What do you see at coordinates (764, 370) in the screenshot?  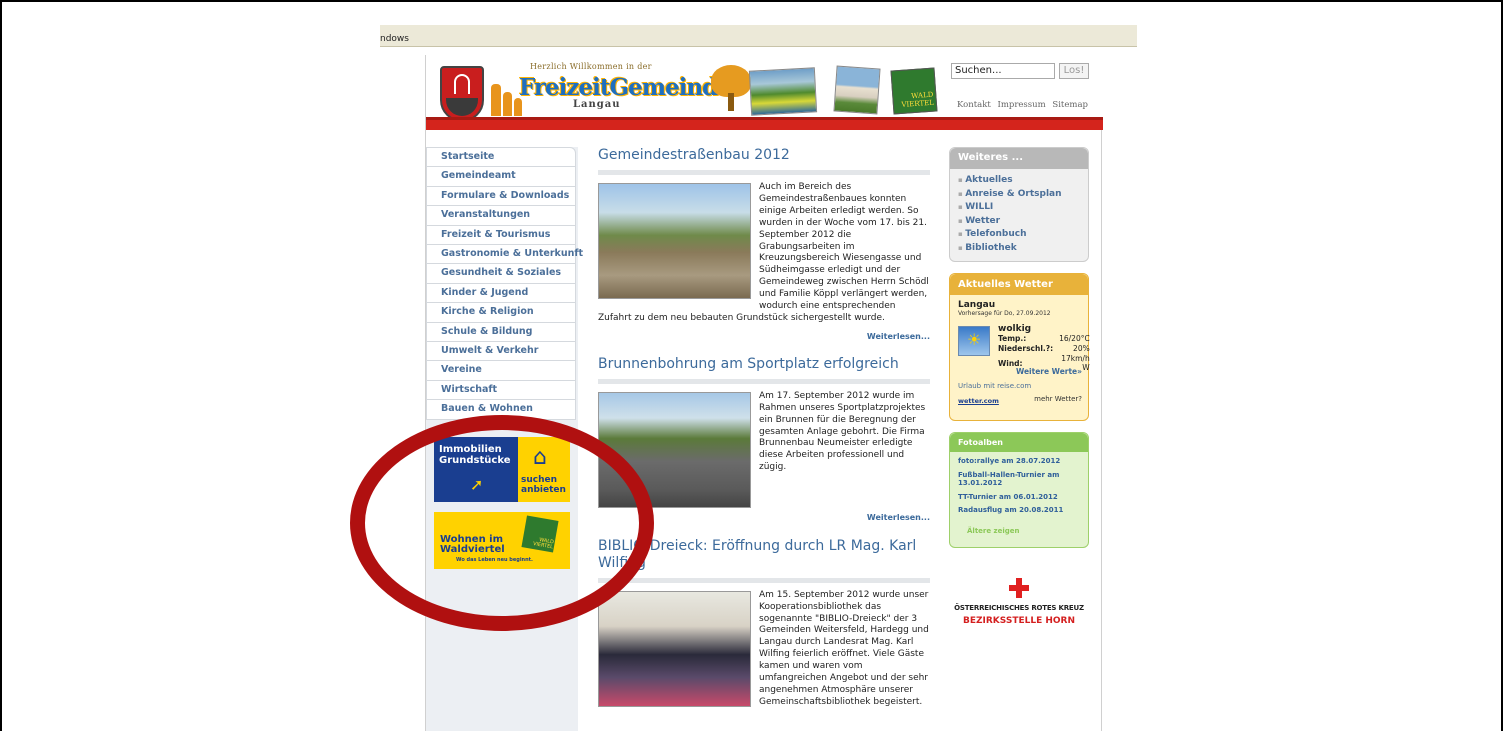 I see `article-title: Brunnenbohrung am Sportplatz erfolgreich` at bounding box center [764, 370].